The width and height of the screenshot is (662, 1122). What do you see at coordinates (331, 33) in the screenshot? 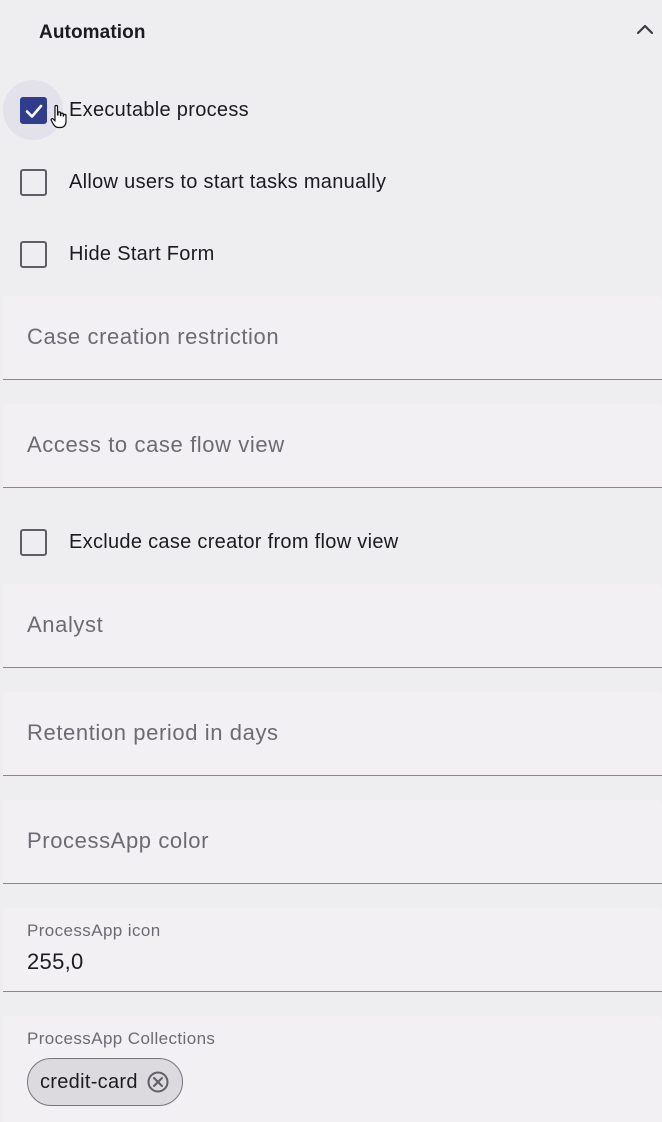
I see `section-header: Automation` at bounding box center [331, 33].